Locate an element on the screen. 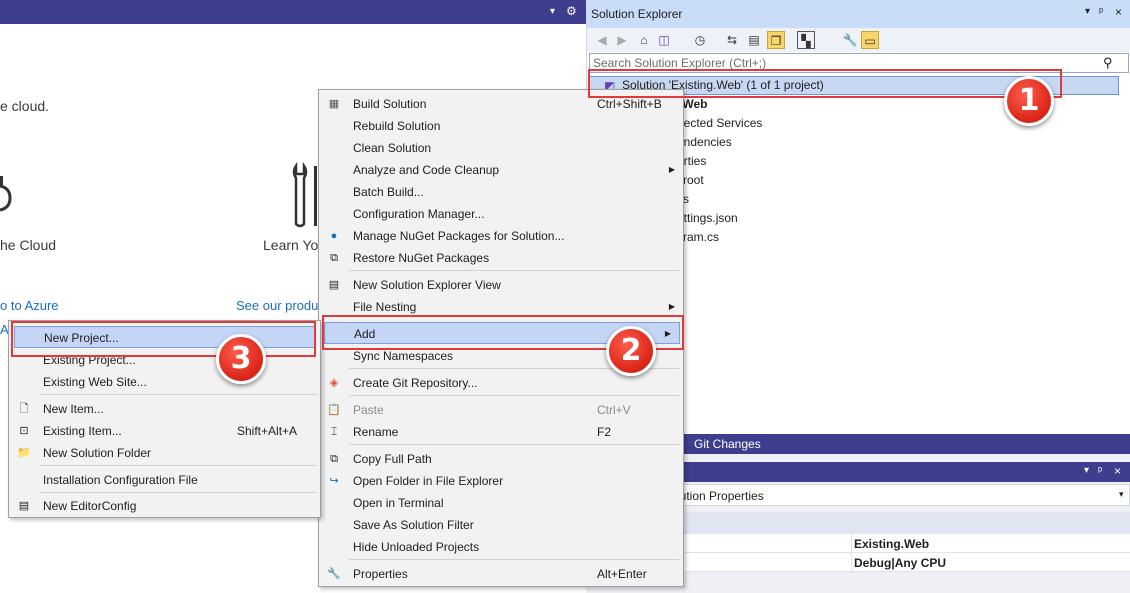  azure-link: o to Azure is located at coordinates (29, 305).